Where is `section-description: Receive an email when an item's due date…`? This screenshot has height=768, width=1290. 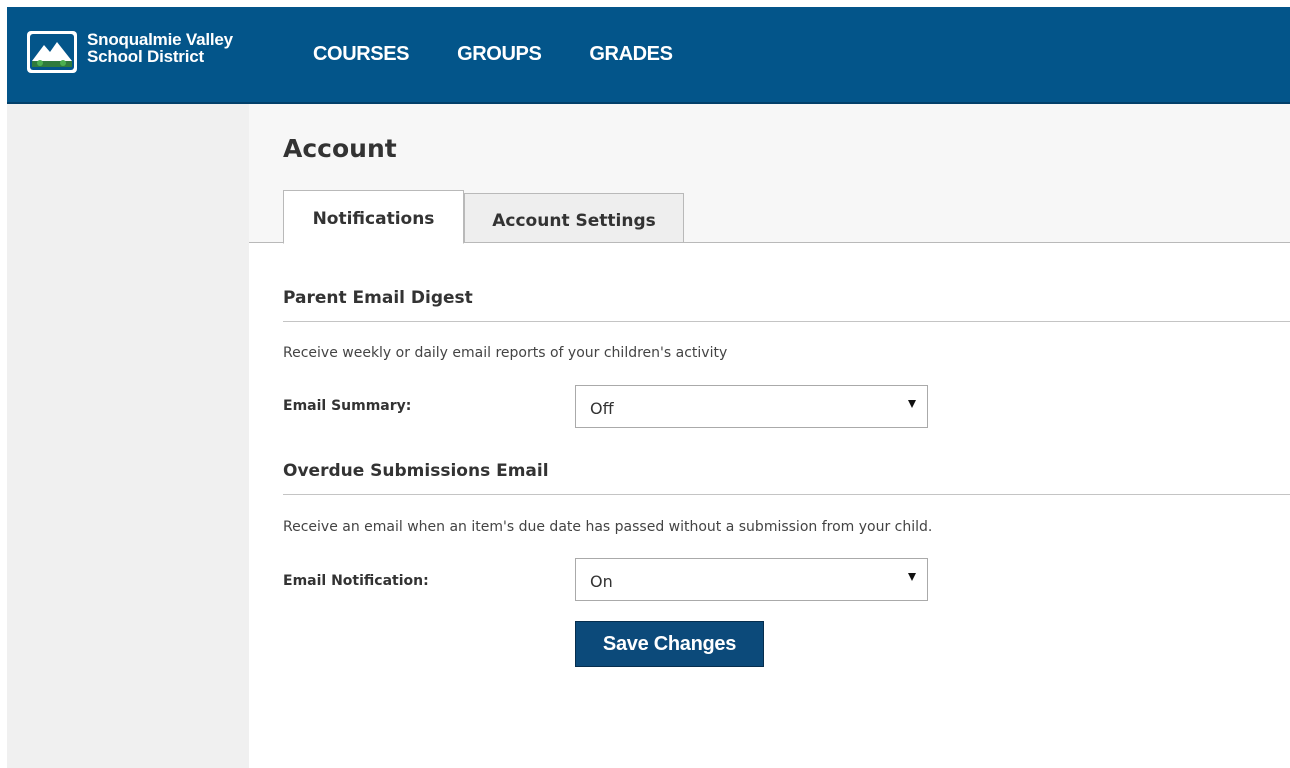
section-description: Receive an email when an item's due date… is located at coordinates (608, 527).